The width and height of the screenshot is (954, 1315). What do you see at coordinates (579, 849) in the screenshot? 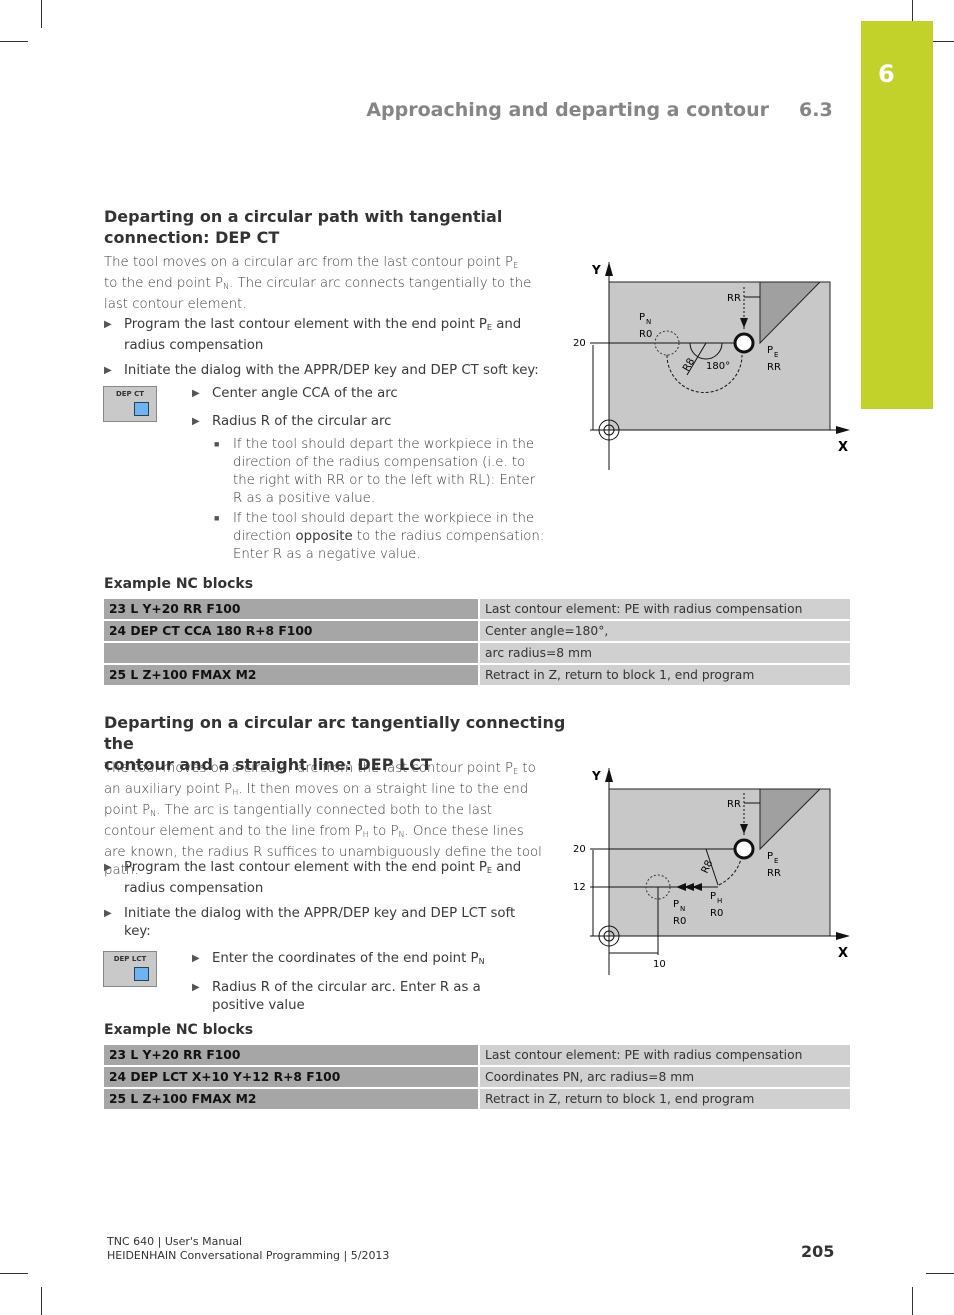
I see `svg-text: 20` at bounding box center [579, 849].